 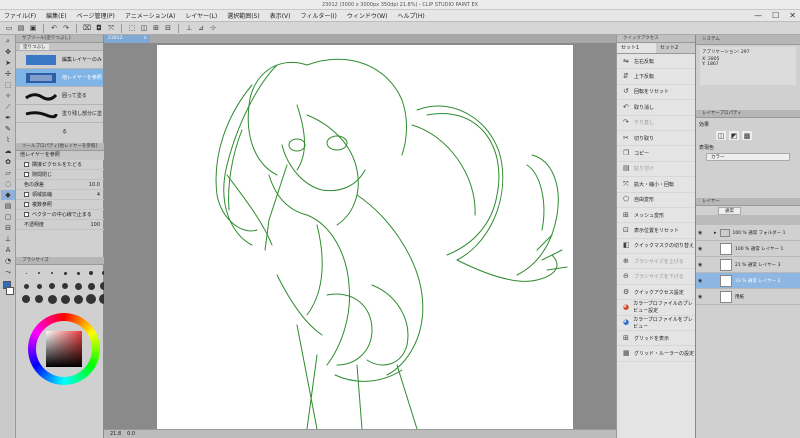 I want to click on layer-row: ◉ 100 % 通常 レイヤー 1, so click(x=748, y=249).